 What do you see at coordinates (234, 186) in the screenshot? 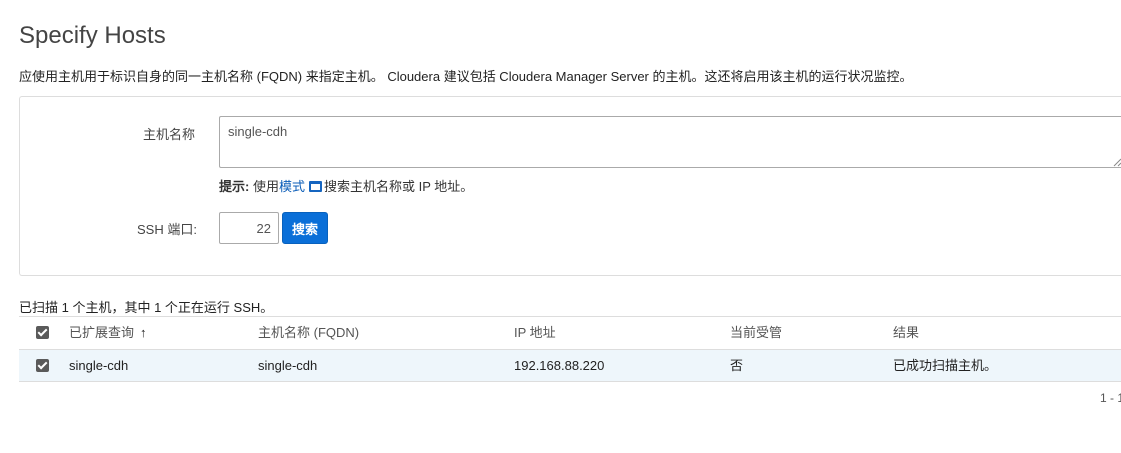
I see `hint-prefix: 提示:` at bounding box center [234, 186].